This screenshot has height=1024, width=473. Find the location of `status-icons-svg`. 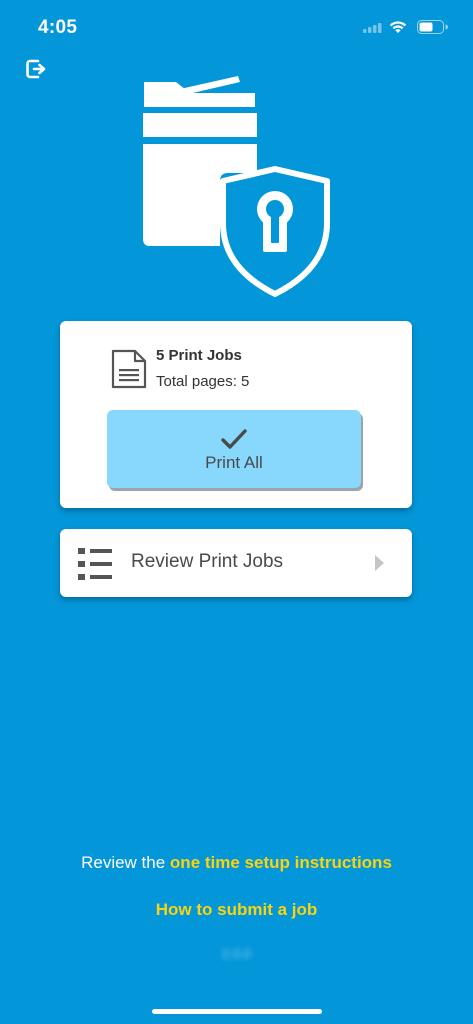

status-icons-svg is located at coordinates (405, 27).